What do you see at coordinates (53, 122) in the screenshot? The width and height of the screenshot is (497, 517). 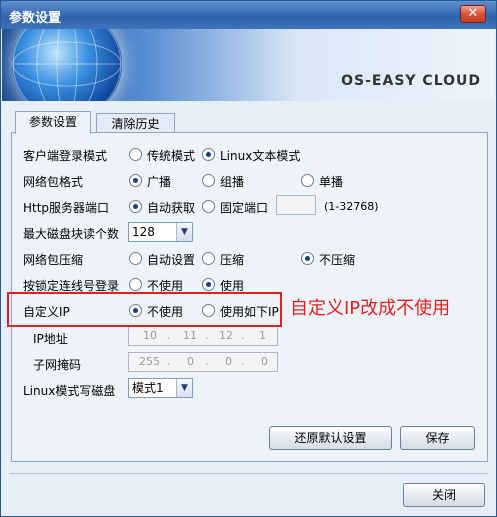 I see `tab-settings: 参数设置` at bounding box center [53, 122].